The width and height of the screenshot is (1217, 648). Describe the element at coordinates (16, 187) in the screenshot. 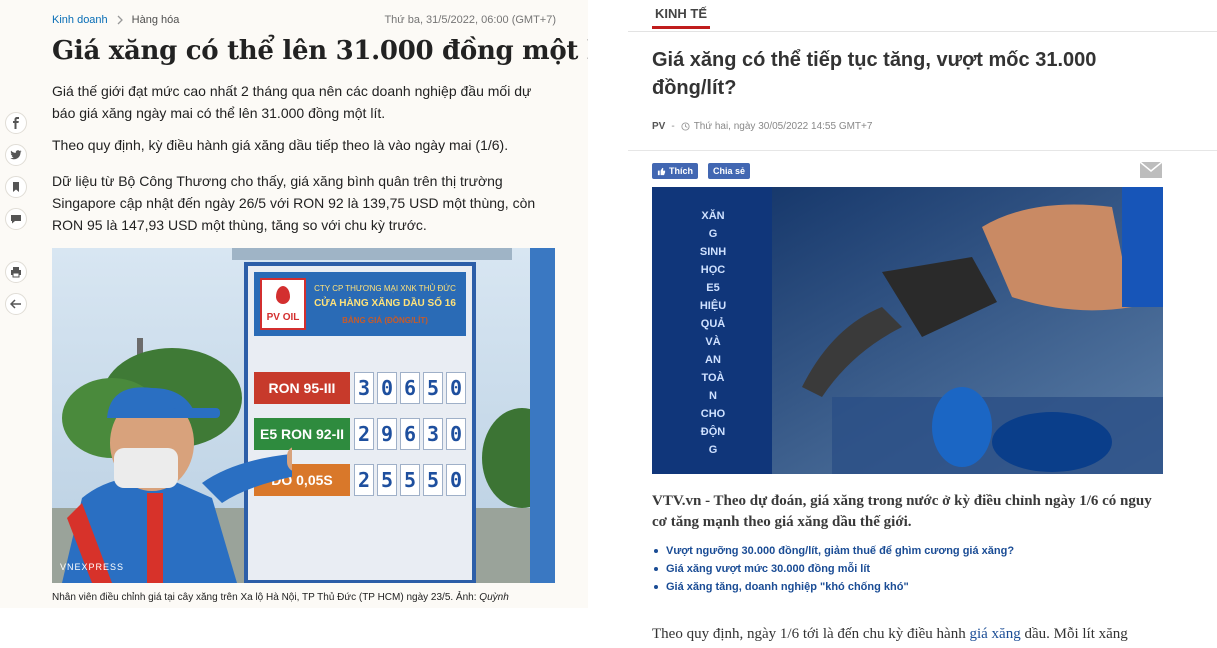

I see `bookmark-icon` at that location.